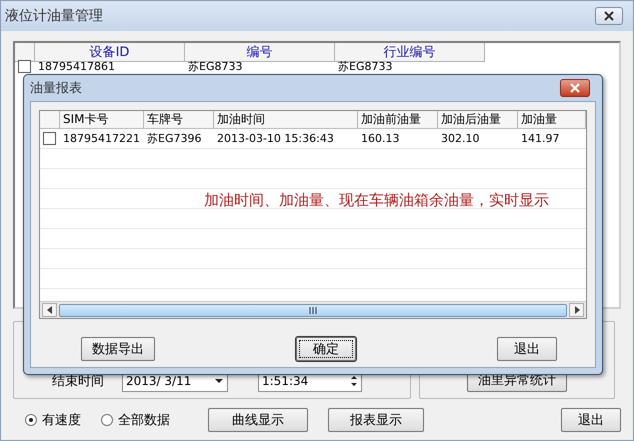 This screenshot has width=634, height=441. What do you see at coordinates (540, 138) in the screenshot?
I see `table-cell-text: 141.97` at bounding box center [540, 138].